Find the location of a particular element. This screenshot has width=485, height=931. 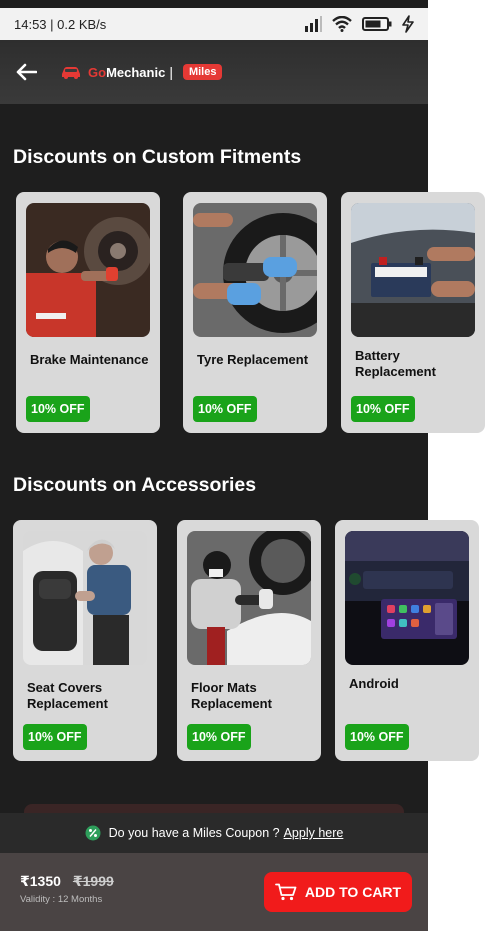

accessories-section-title: Discounts on Accessories is located at coordinates (135, 485).